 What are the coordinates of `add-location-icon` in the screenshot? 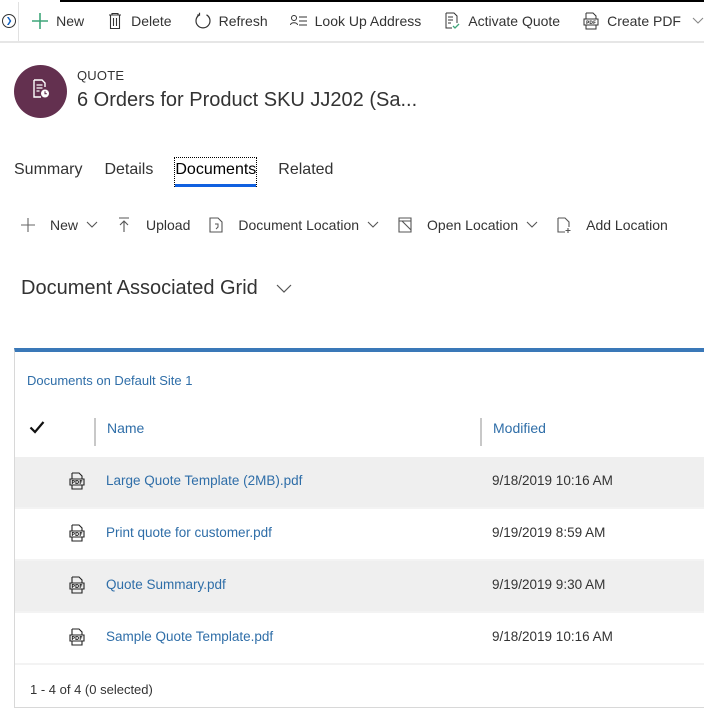 It's located at (564, 225).